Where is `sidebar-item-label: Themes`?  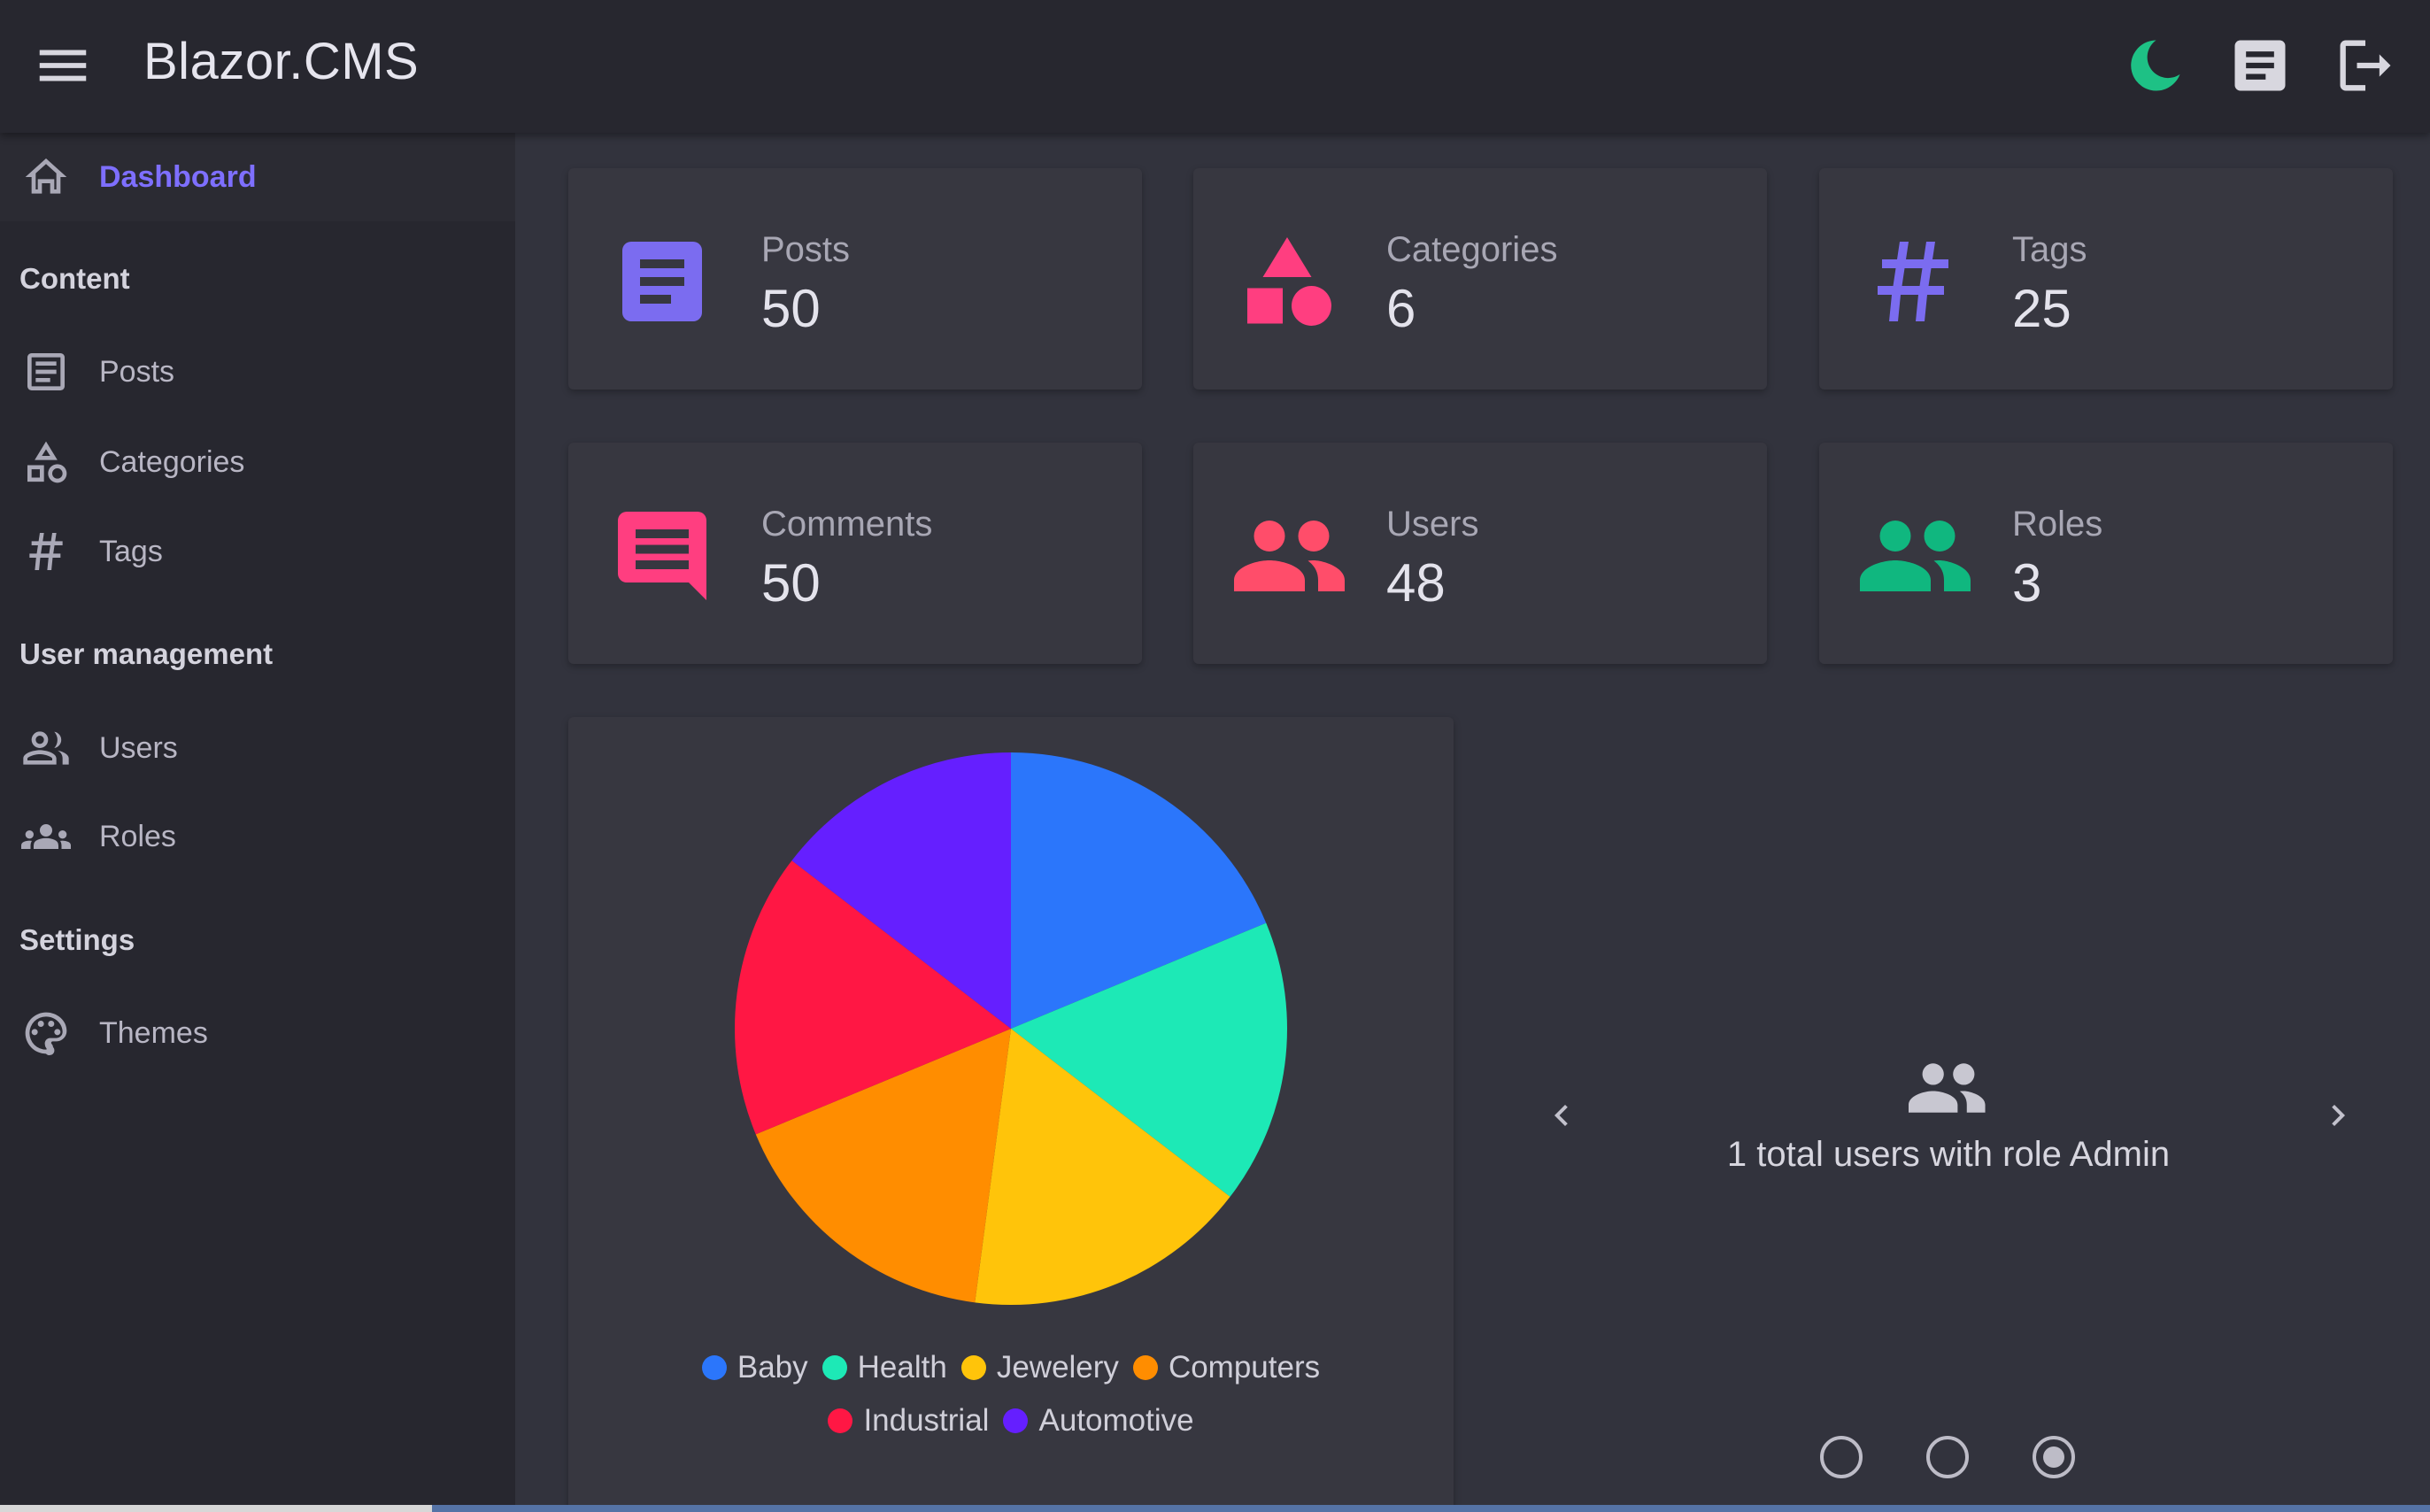
sidebar-item-label: Themes is located at coordinates (153, 1032).